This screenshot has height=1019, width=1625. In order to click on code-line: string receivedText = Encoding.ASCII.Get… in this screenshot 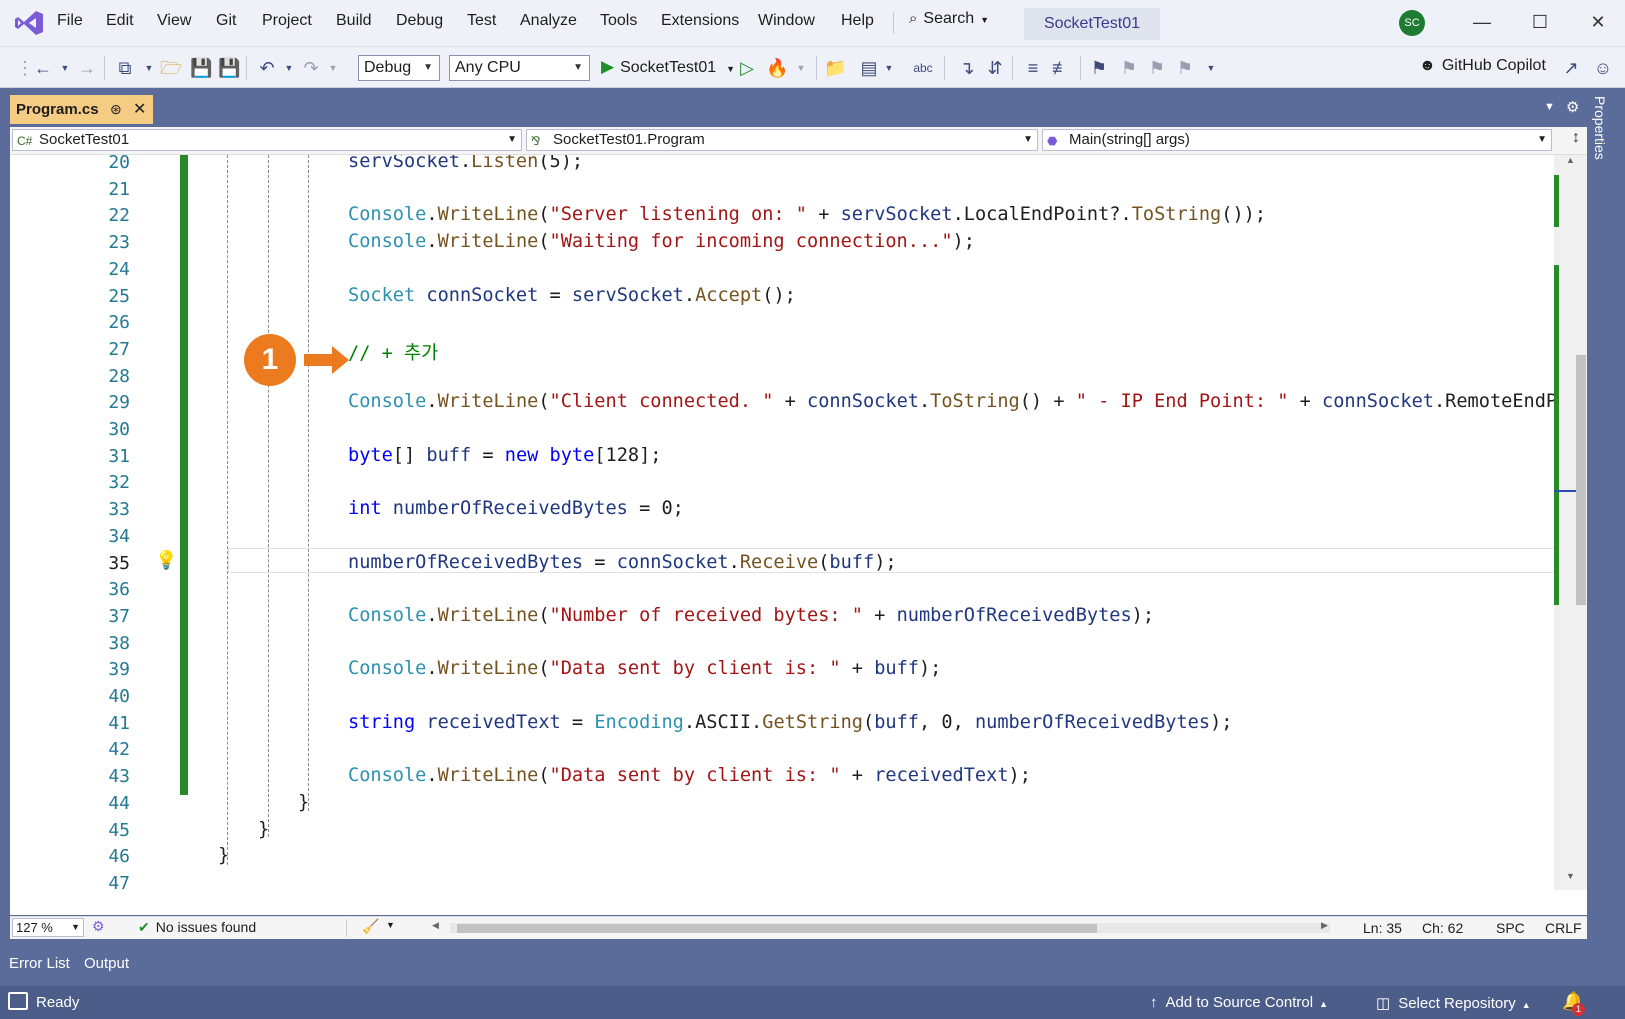, I will do `click(790, 722)`.